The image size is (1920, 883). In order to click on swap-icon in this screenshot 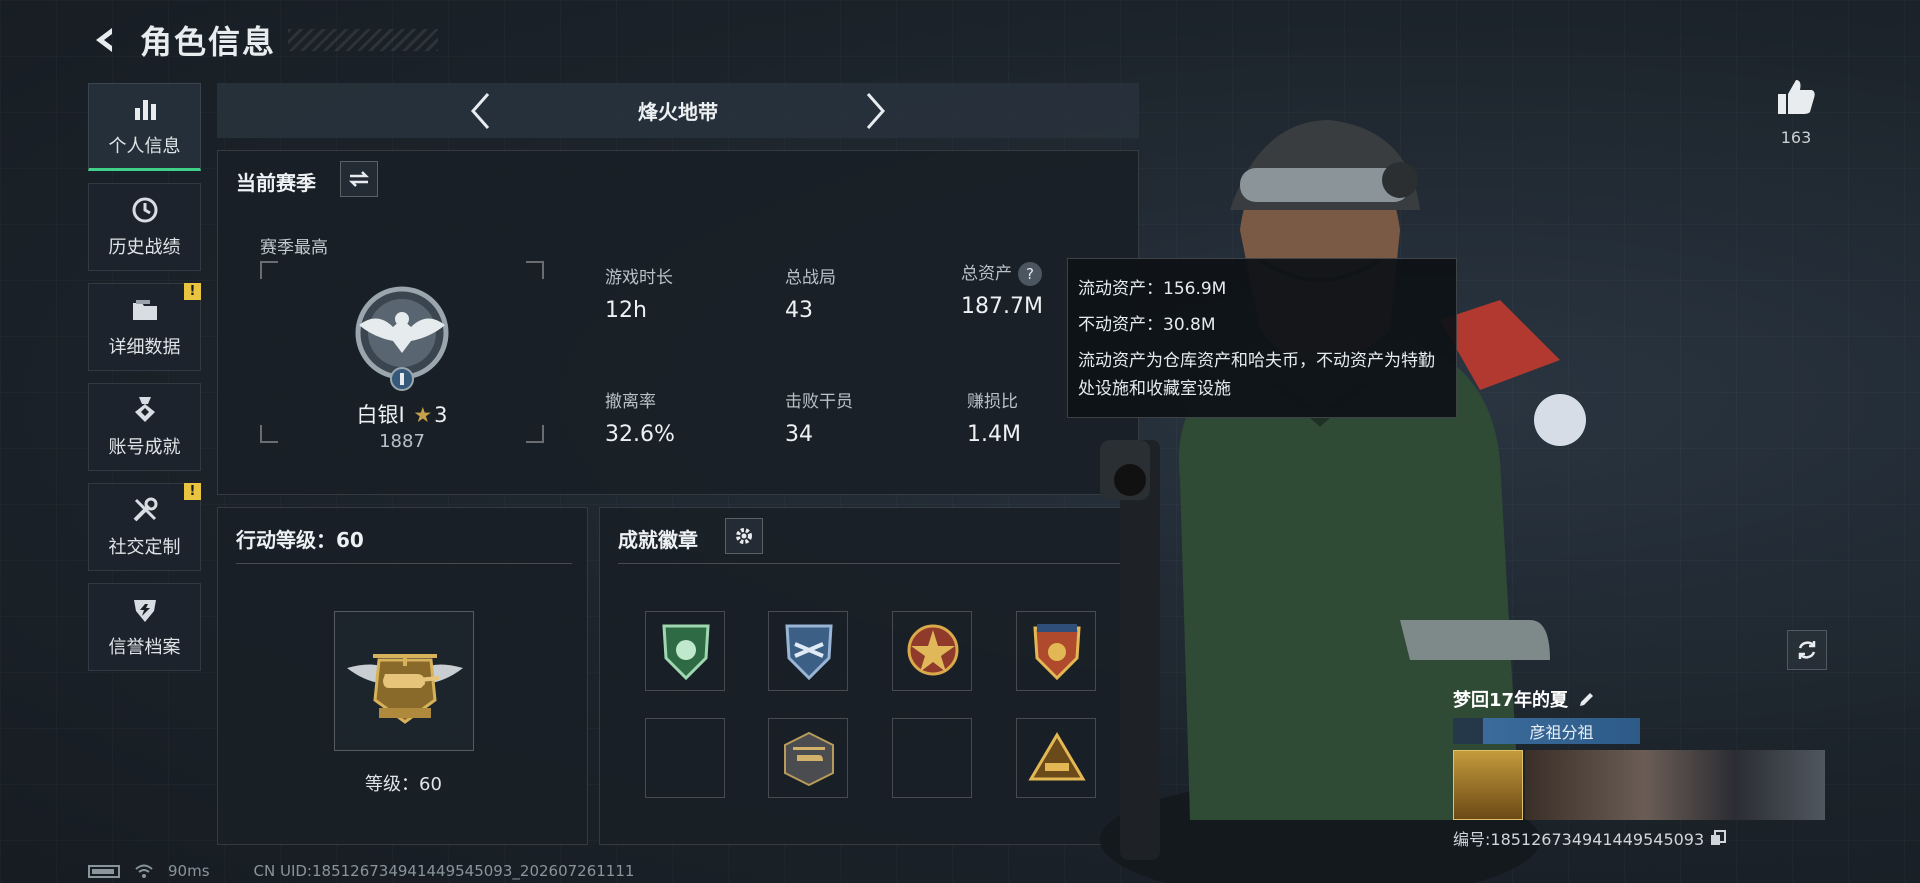, I will do `click(359, 179)`.